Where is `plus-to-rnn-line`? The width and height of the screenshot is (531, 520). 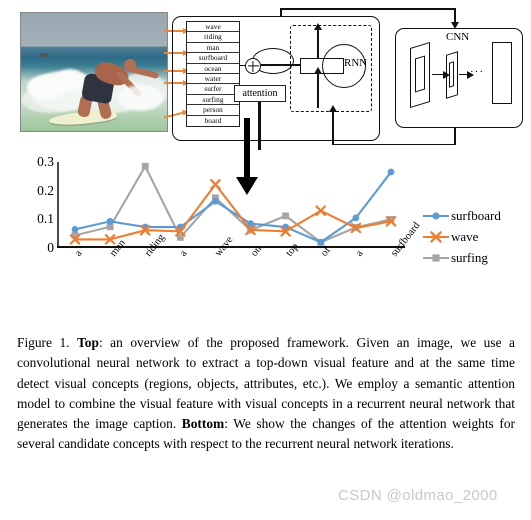
plus-to-rnn-line is located at coordinates (281, 65).